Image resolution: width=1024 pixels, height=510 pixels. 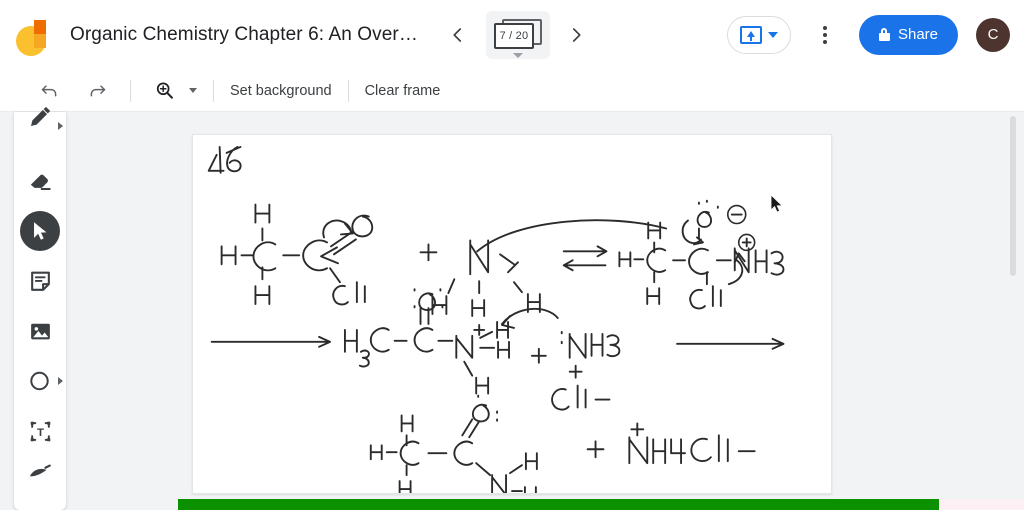 I want to click on chevron-left-icon, so click(x=457, y=34).